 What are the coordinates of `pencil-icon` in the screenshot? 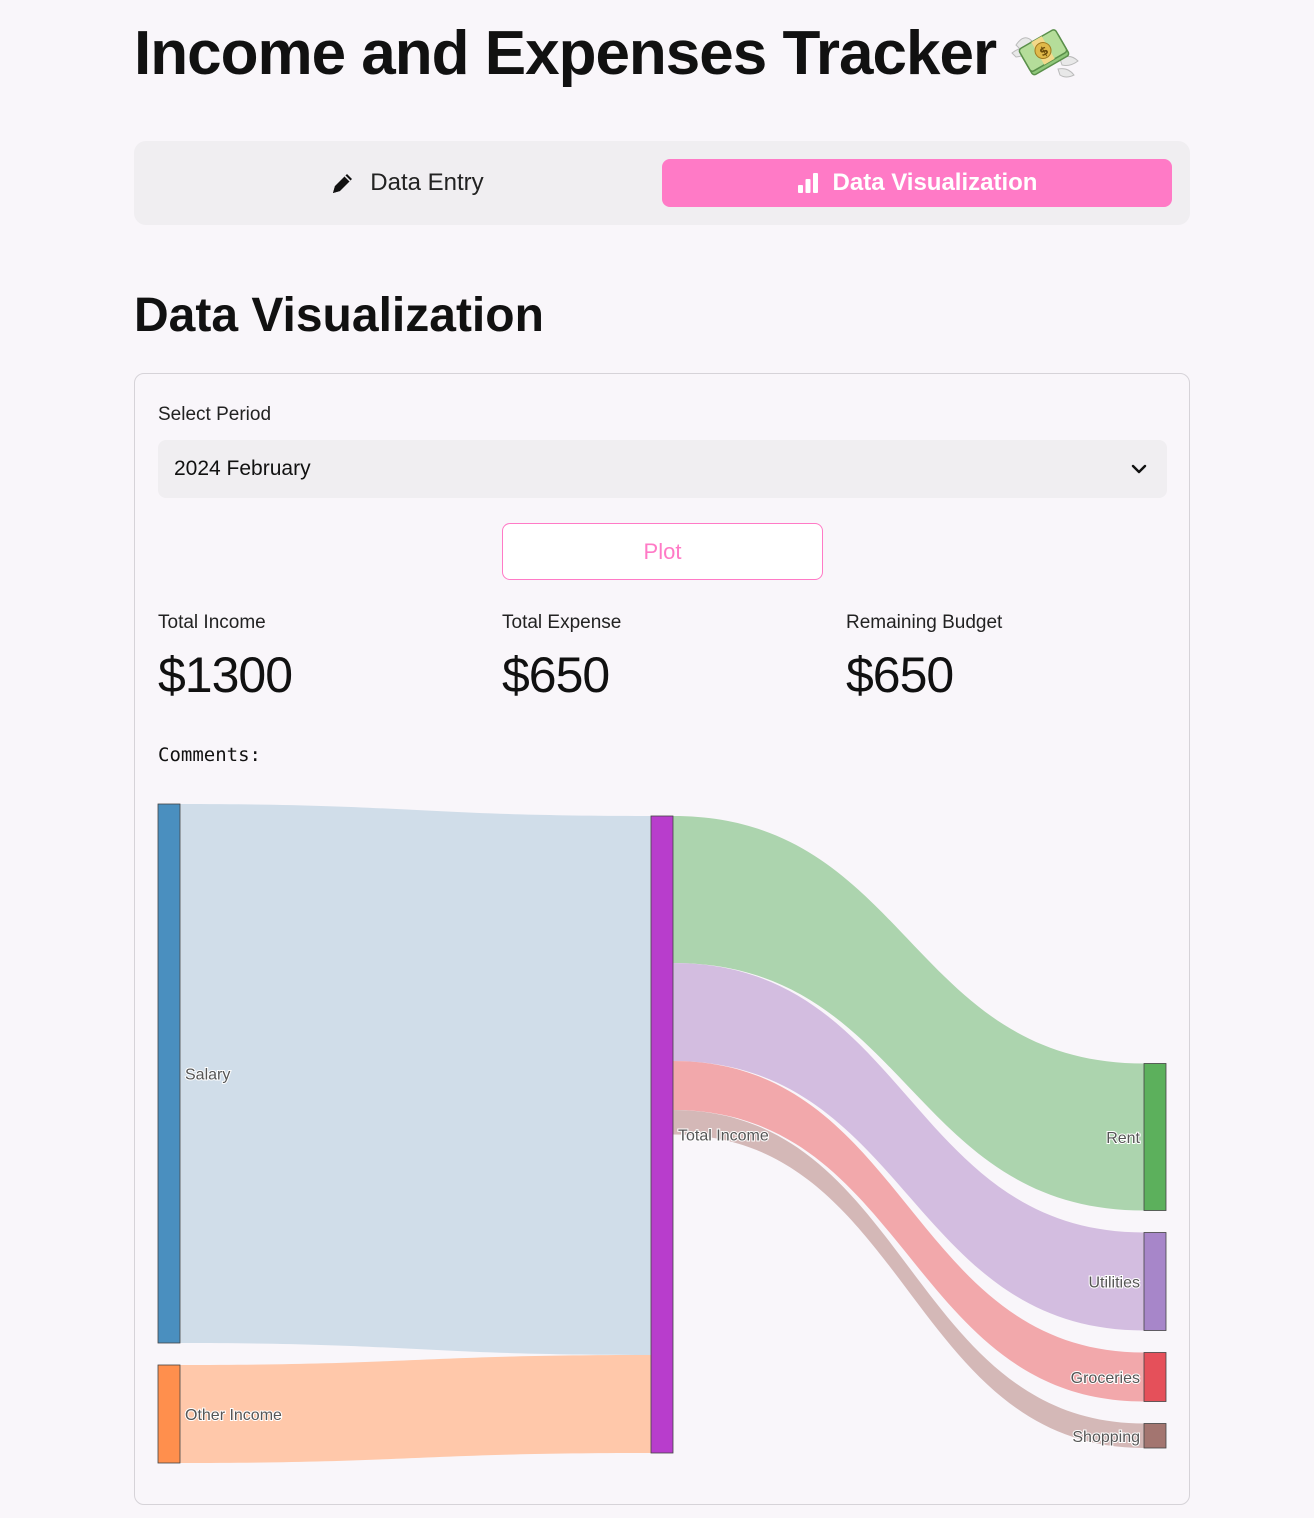 It's located at (343, 183).